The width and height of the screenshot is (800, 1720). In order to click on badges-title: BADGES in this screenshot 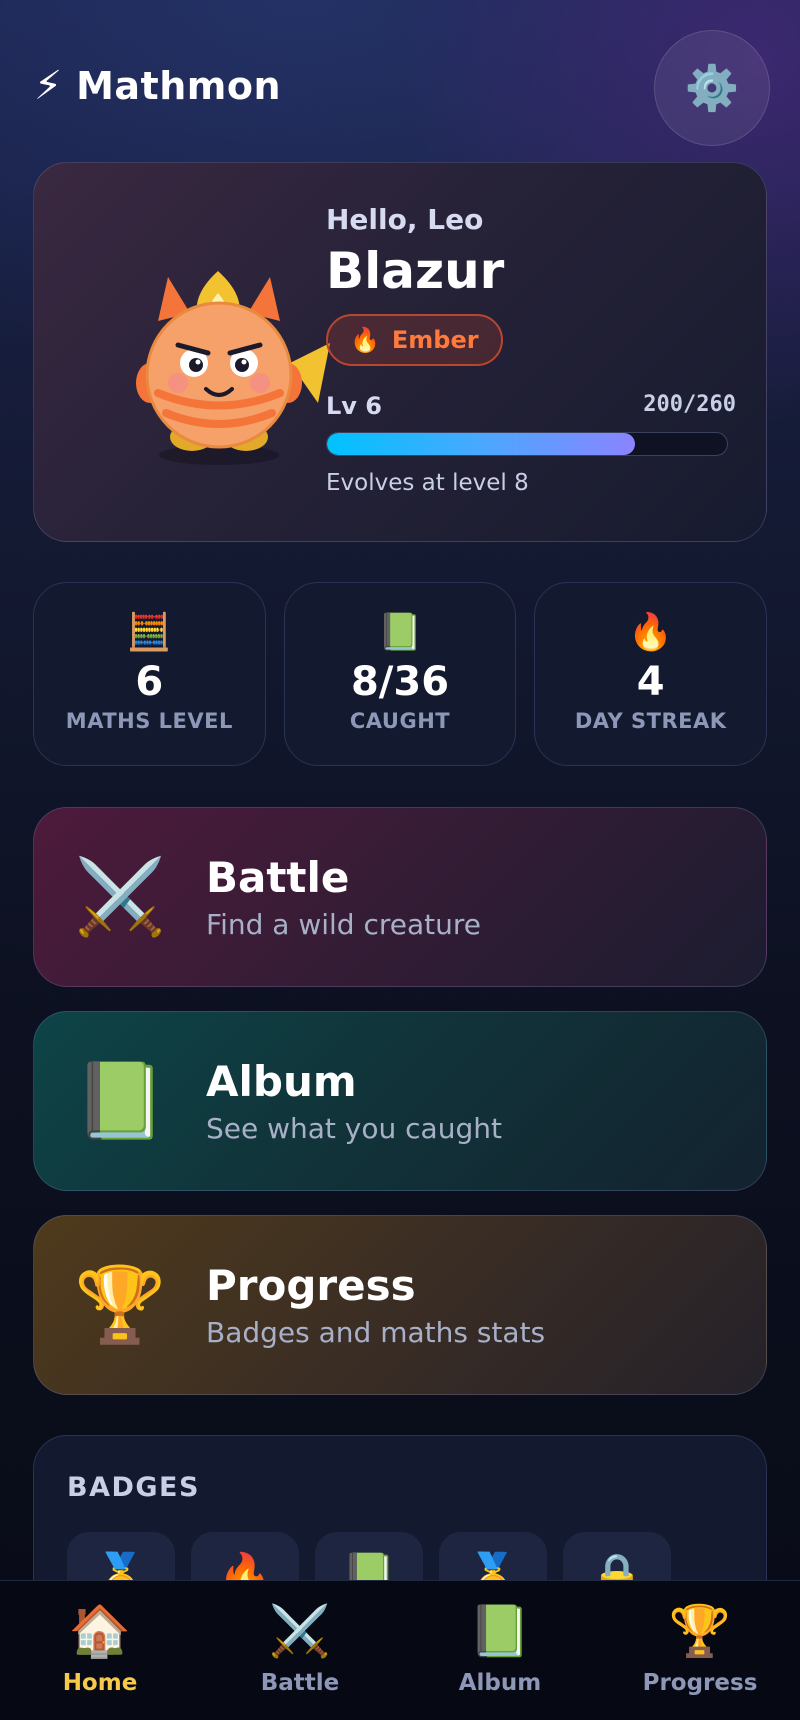, I will do `click(133, 1487)`.